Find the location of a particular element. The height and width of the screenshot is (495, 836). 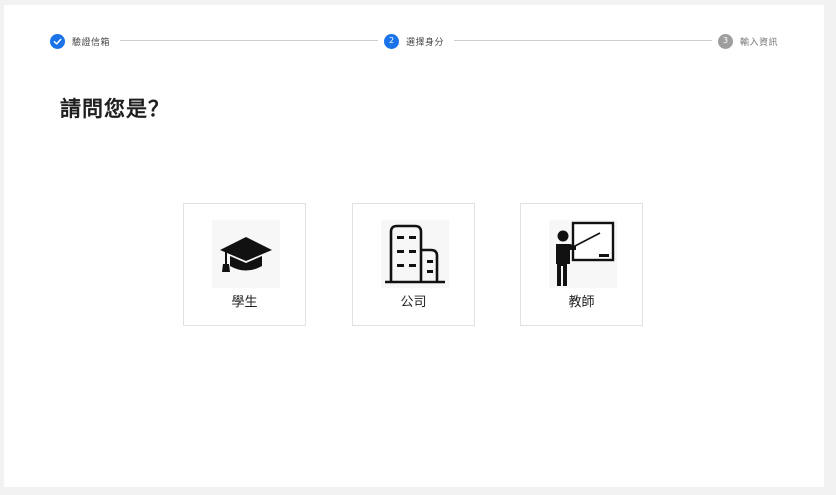

option-student-card: 學生 is located at coordinates (244, 264).